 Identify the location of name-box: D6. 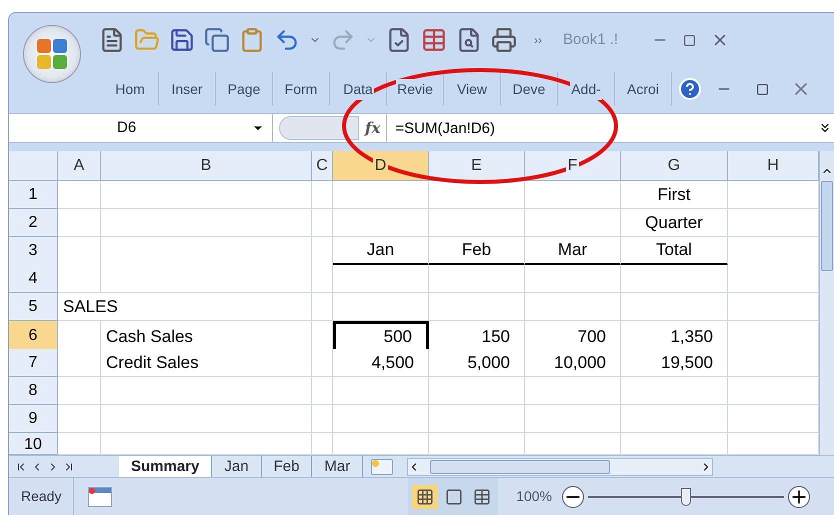
(141, 128).